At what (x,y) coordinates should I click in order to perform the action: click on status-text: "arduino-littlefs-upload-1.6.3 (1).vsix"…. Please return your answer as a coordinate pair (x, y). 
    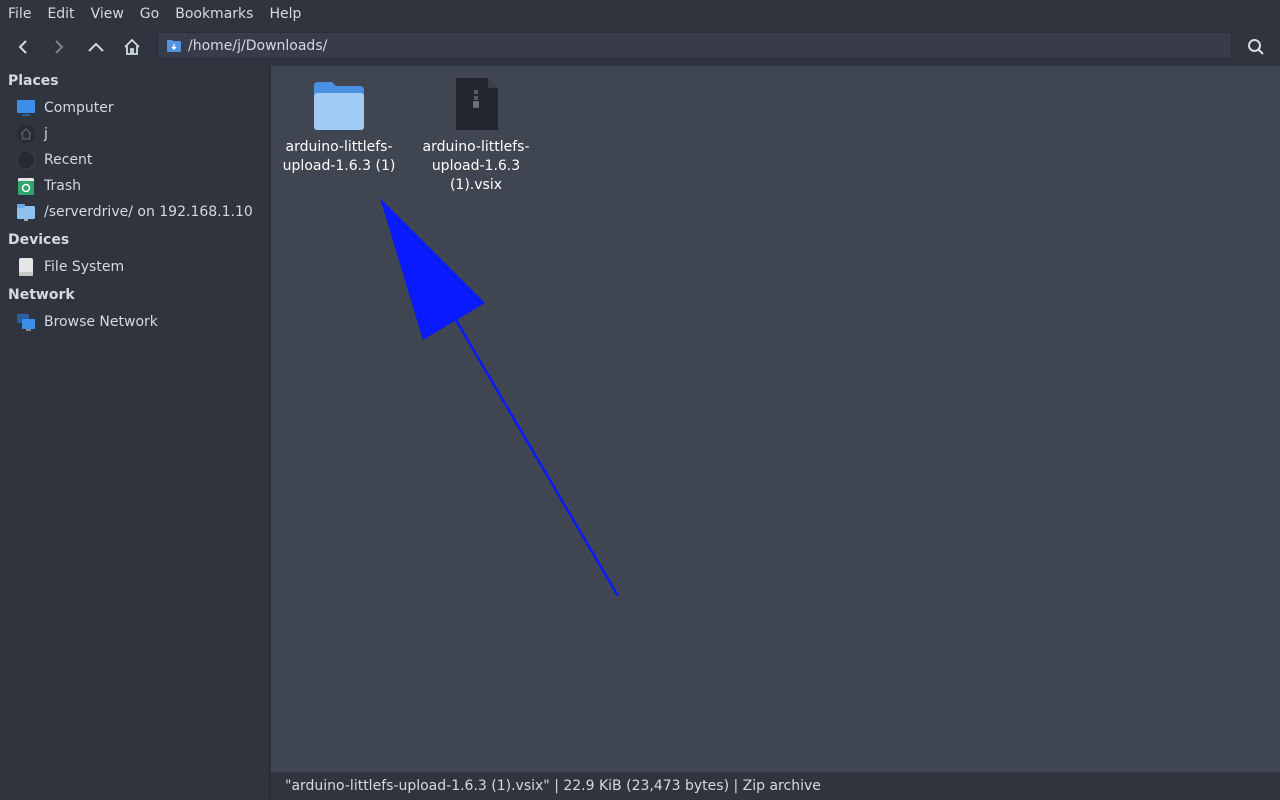
    Looking at the image, I should click on (553, 786).